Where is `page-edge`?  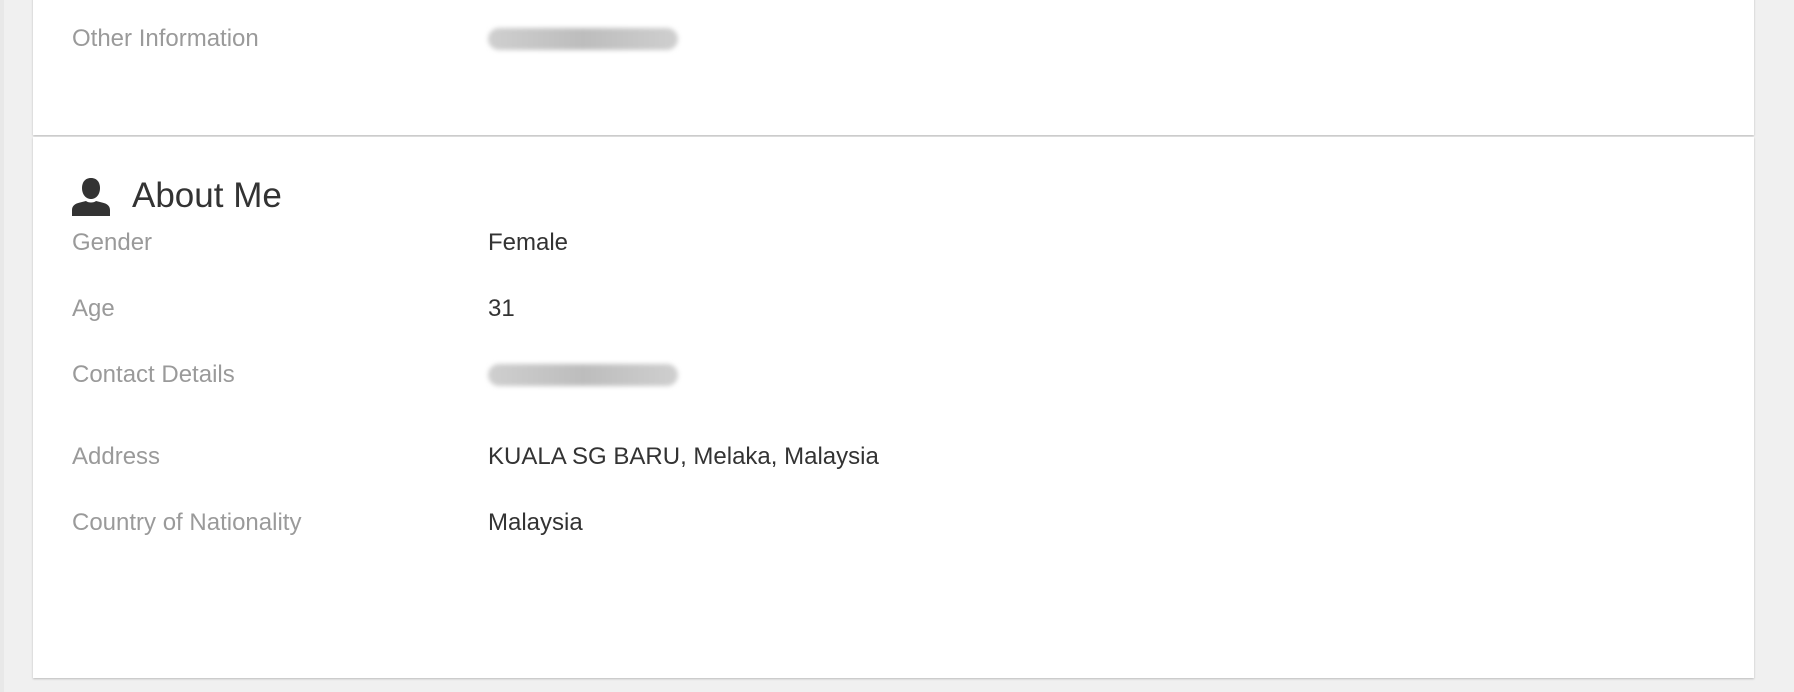
page-edge is located at coordinates (2, 346).